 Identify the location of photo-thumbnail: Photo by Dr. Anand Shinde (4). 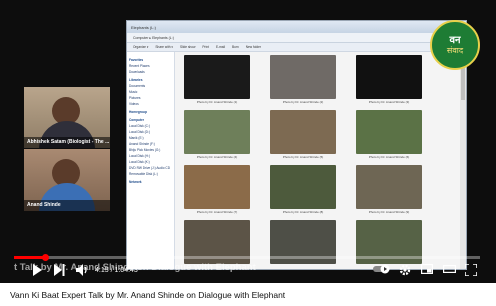
(217, 134).